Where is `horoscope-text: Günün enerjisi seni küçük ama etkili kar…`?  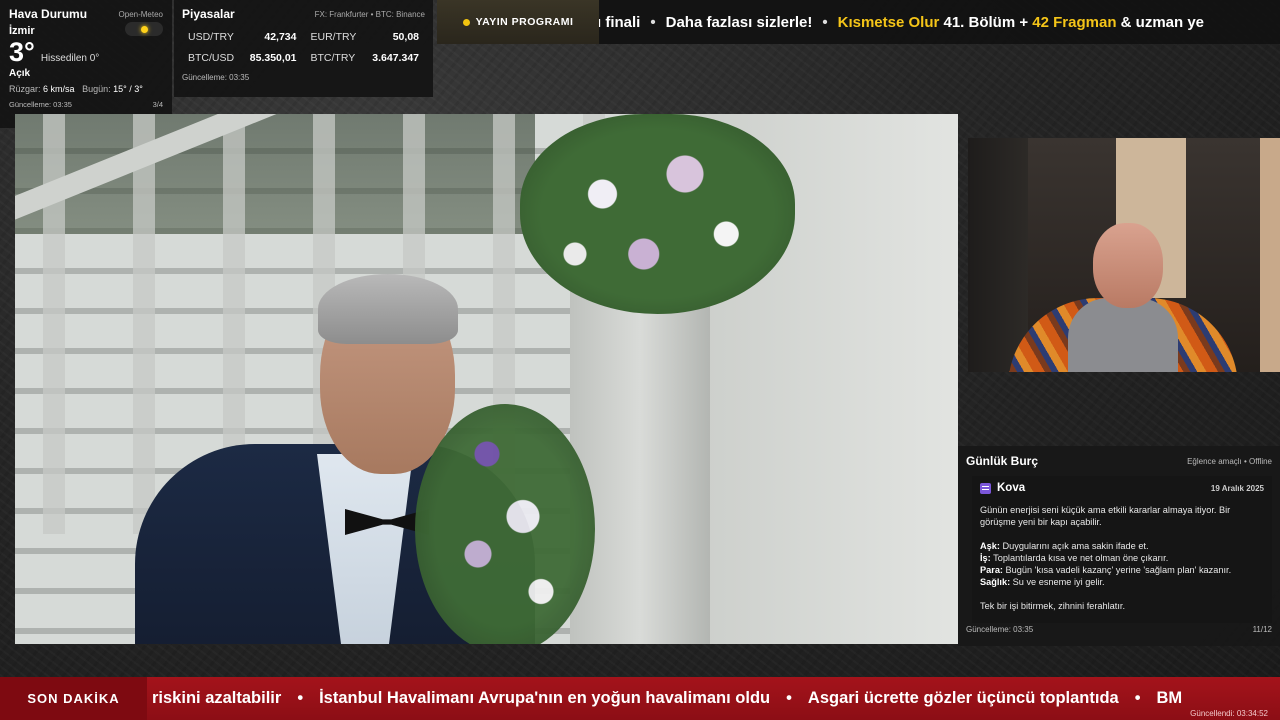 horoscope-text: Günün enerjisi seni küçük ama etkili kar… is located at coordinates (1122, 558).